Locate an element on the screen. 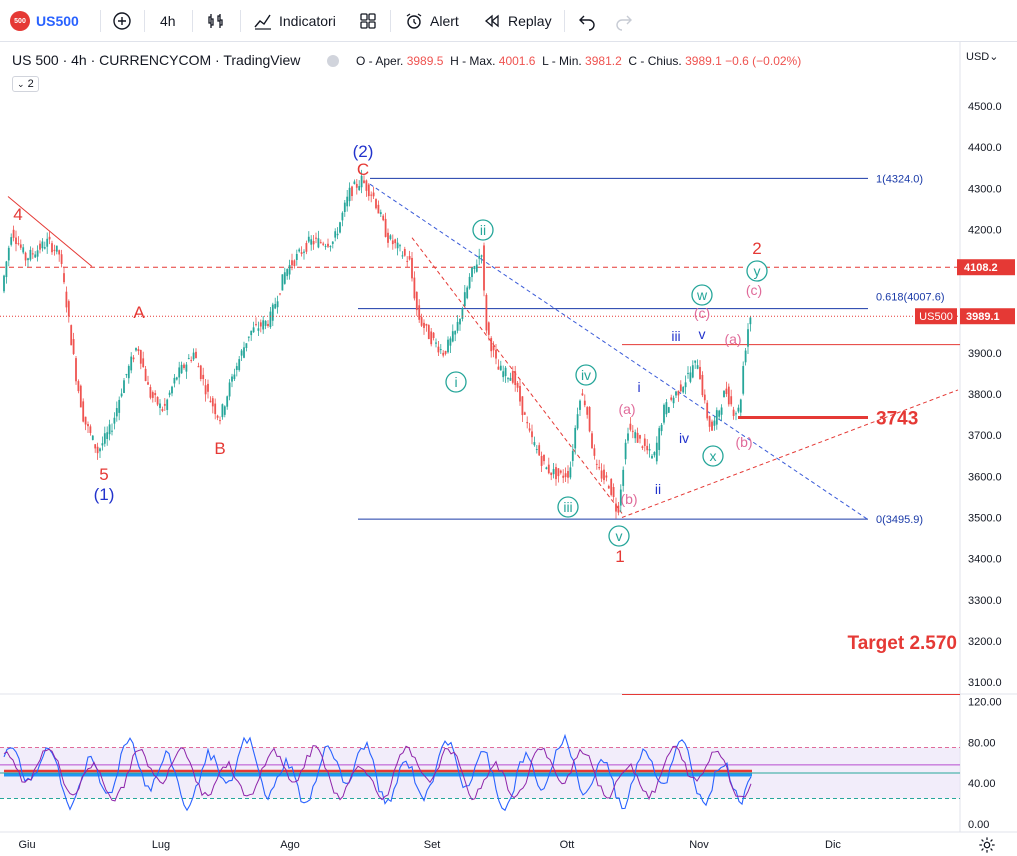  wave-label-red: 5 is located at coordinates (103, 474).